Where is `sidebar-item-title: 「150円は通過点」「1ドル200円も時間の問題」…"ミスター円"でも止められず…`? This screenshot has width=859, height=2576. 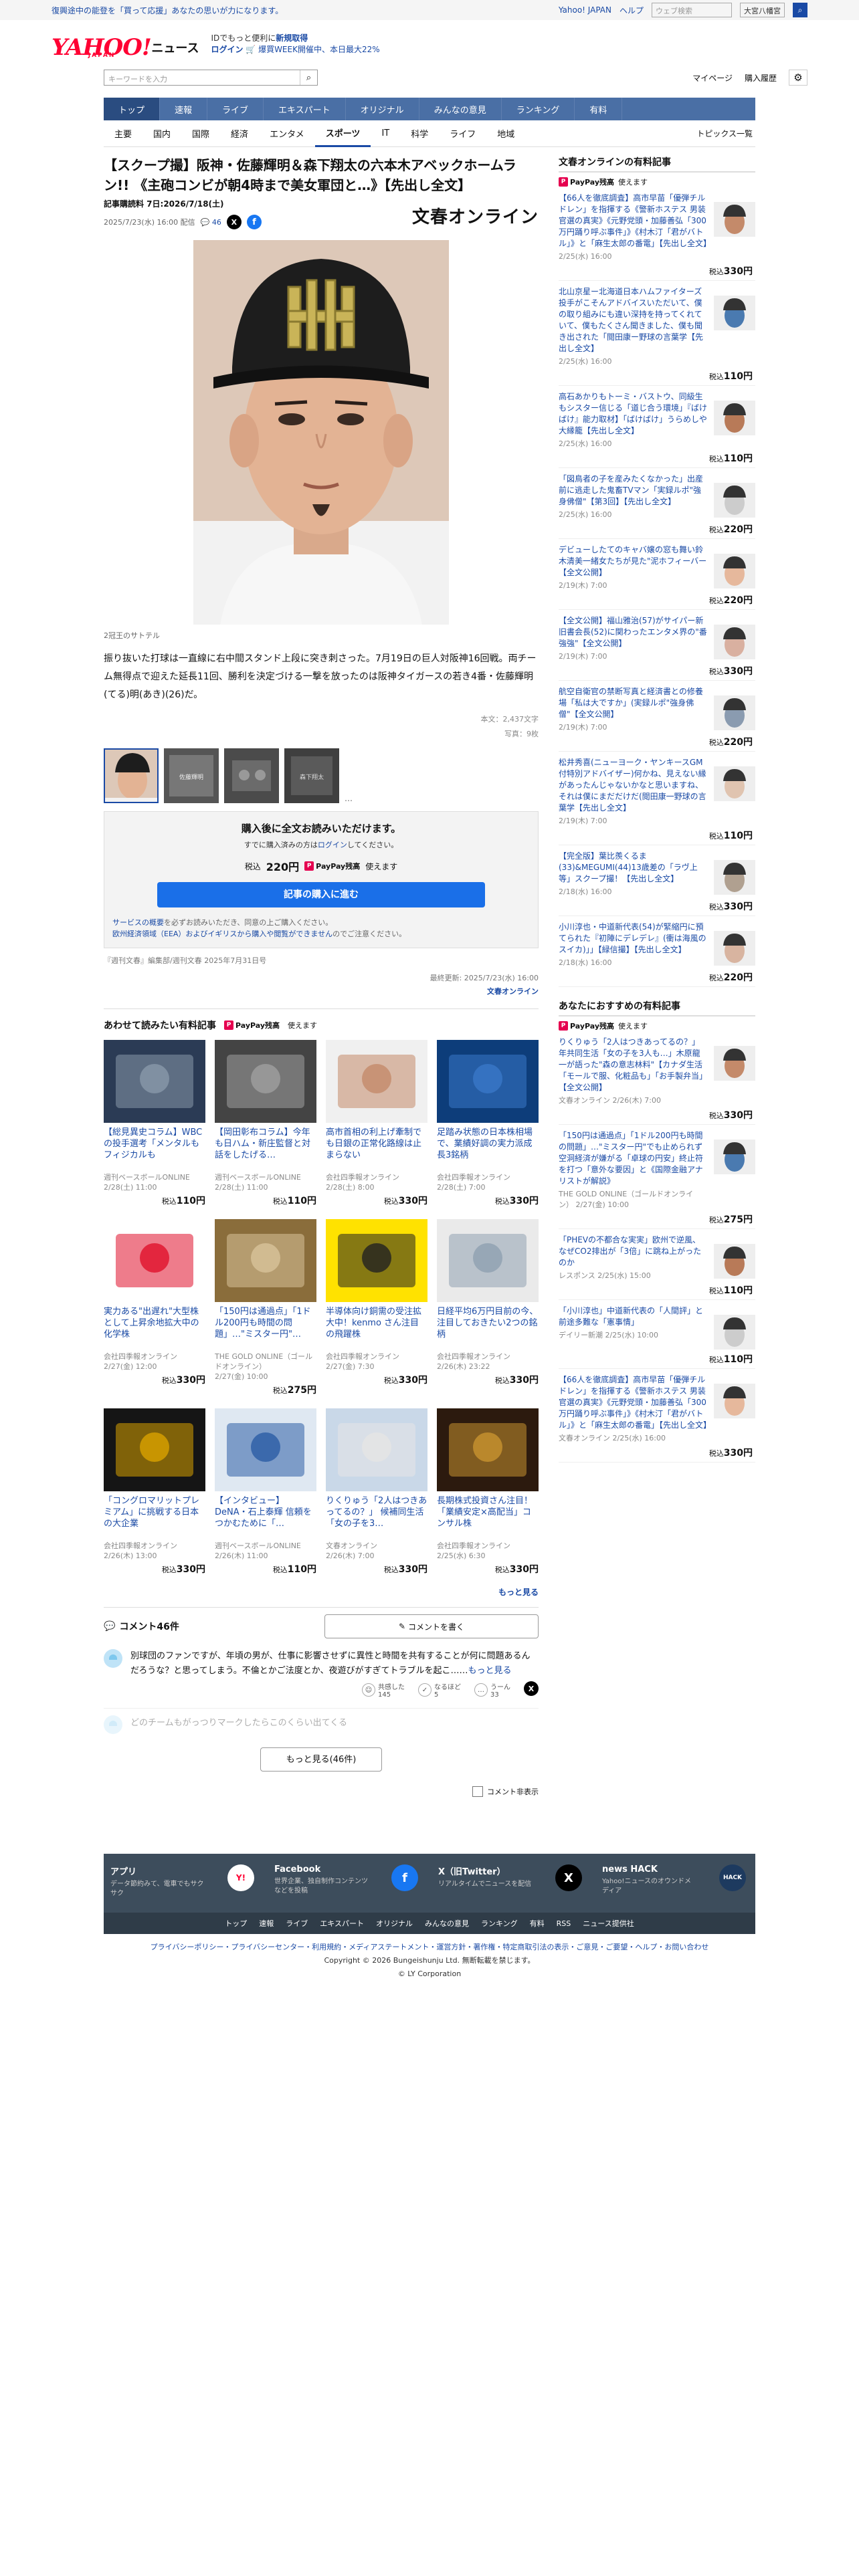 sidebar-item-title: 「150円は通過点」「1ドル200円も時間の問題」…"ミスター円"でも止められず… is located at coordinates (633, 1158).